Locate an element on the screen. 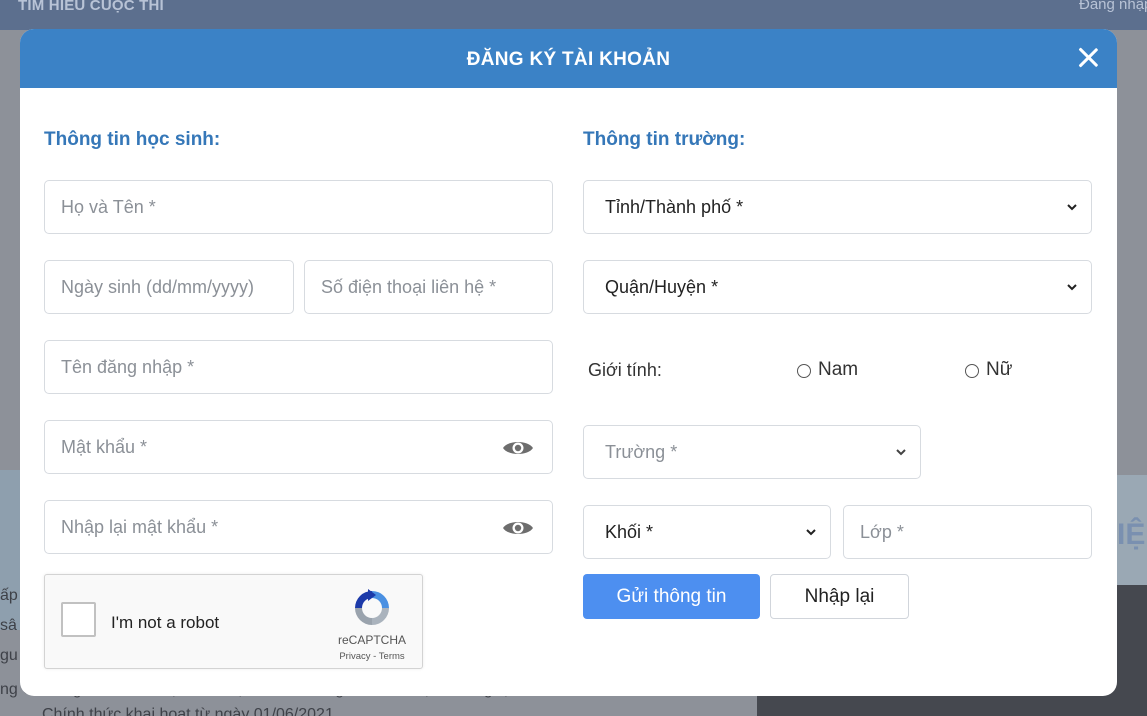 This screenshot has width=1147, height=716. submit-button: Gửi thông tin is located at coordinates (671, 596).